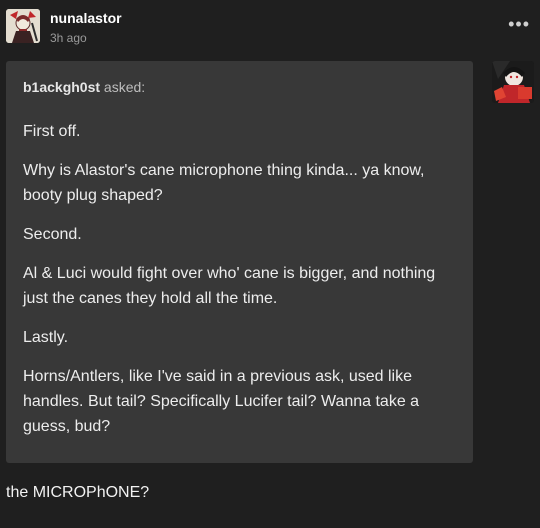  Describe the element at coordinates (519, 24) in the screenshot. I see `more-options-icon: •••` at that location.